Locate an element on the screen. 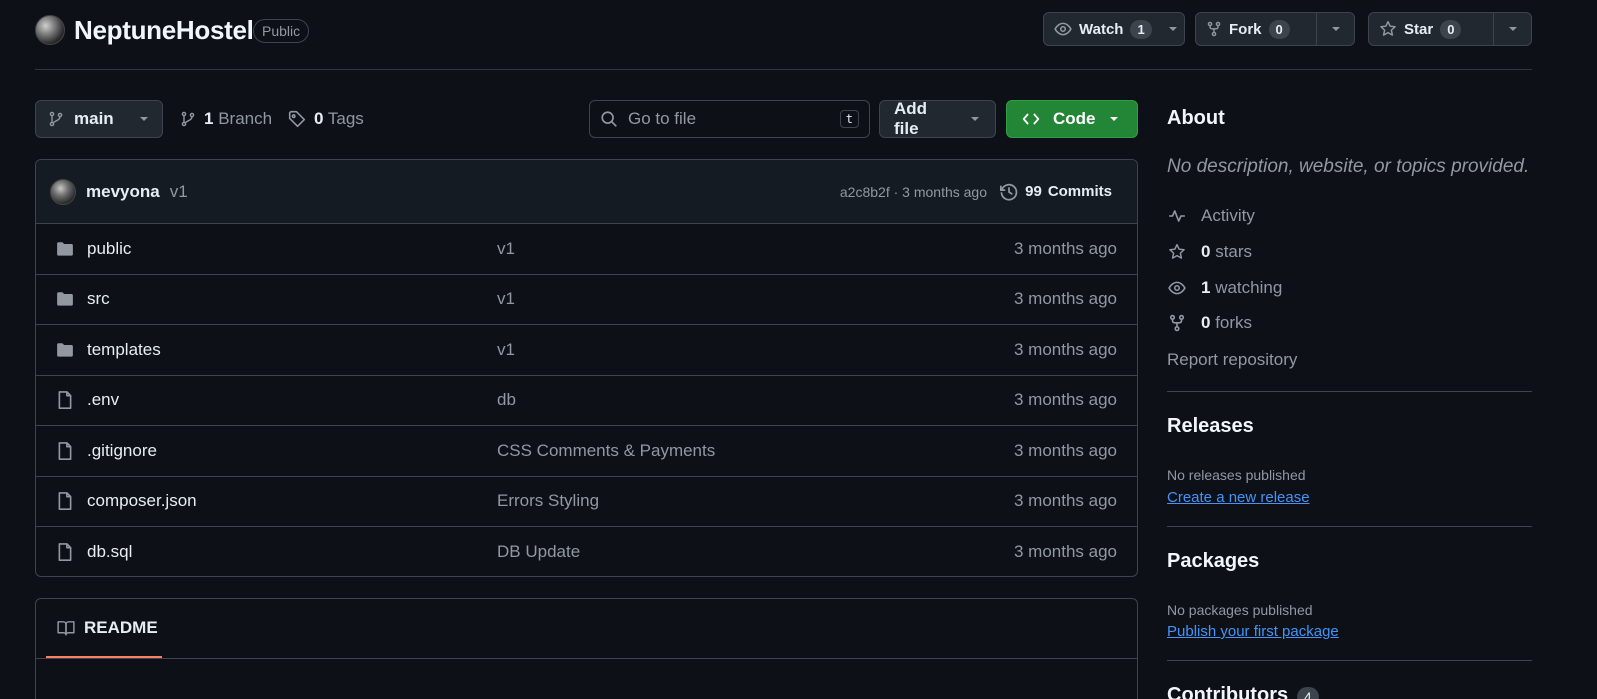 The width and height of the screenshot is (1597, 699). create-release-link: Create a new release is located at coordinates (1238, 497).